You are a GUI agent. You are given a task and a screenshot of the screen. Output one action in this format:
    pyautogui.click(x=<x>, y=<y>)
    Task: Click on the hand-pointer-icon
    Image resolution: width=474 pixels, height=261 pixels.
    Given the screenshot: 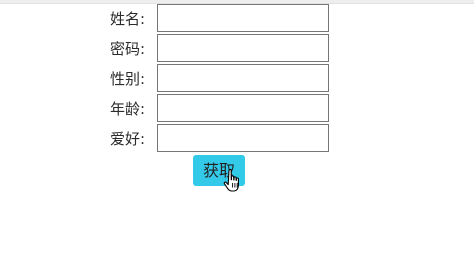 What is the action you would take?
    pyautogui.click(x=231, y=180)
    